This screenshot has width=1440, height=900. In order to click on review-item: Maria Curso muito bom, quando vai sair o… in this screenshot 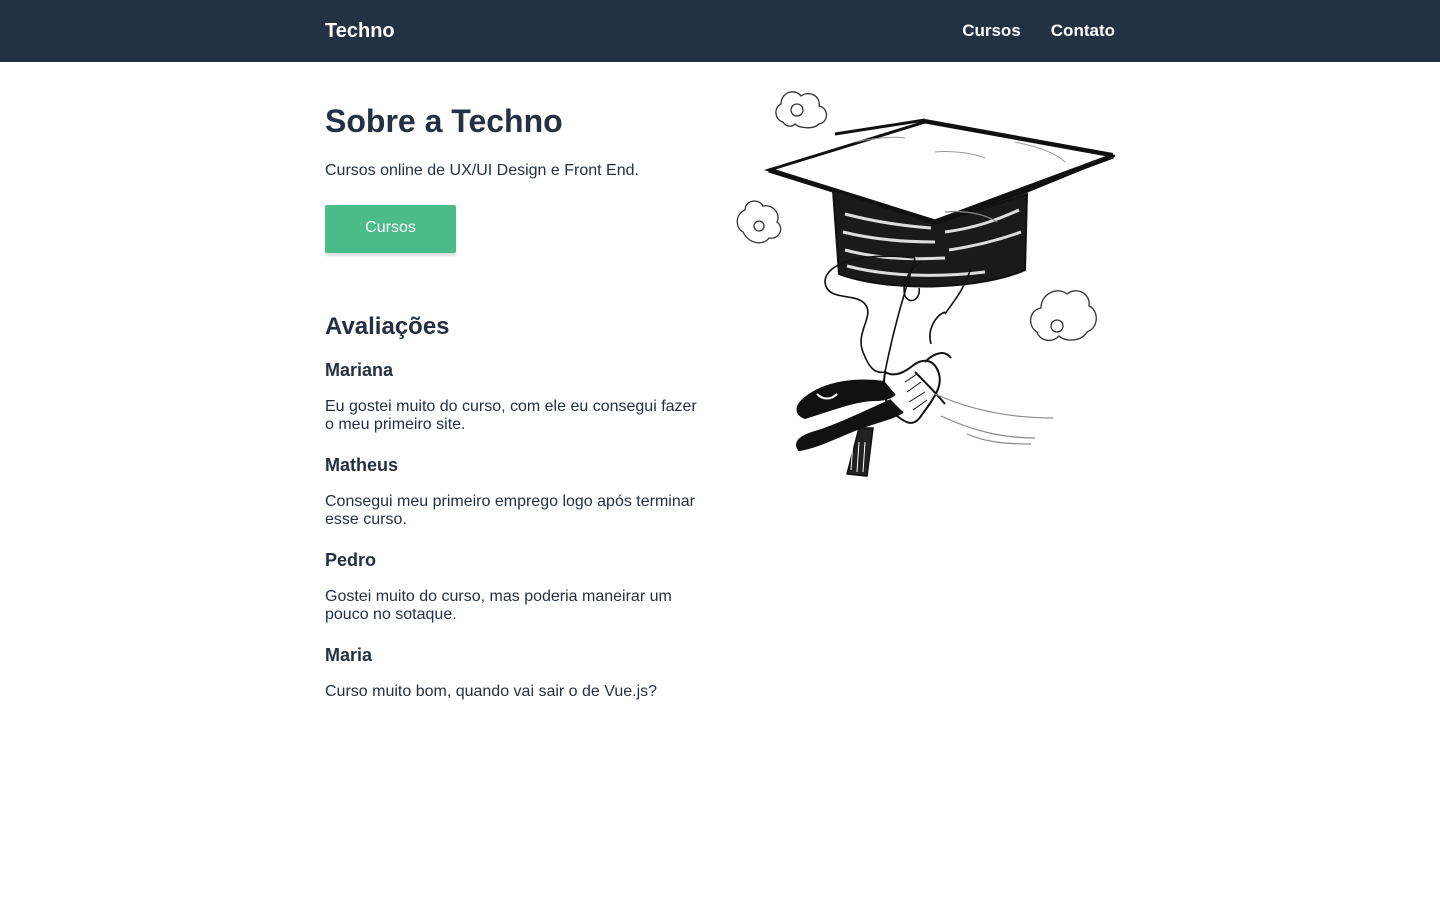, I will do `click(512, 672)`.